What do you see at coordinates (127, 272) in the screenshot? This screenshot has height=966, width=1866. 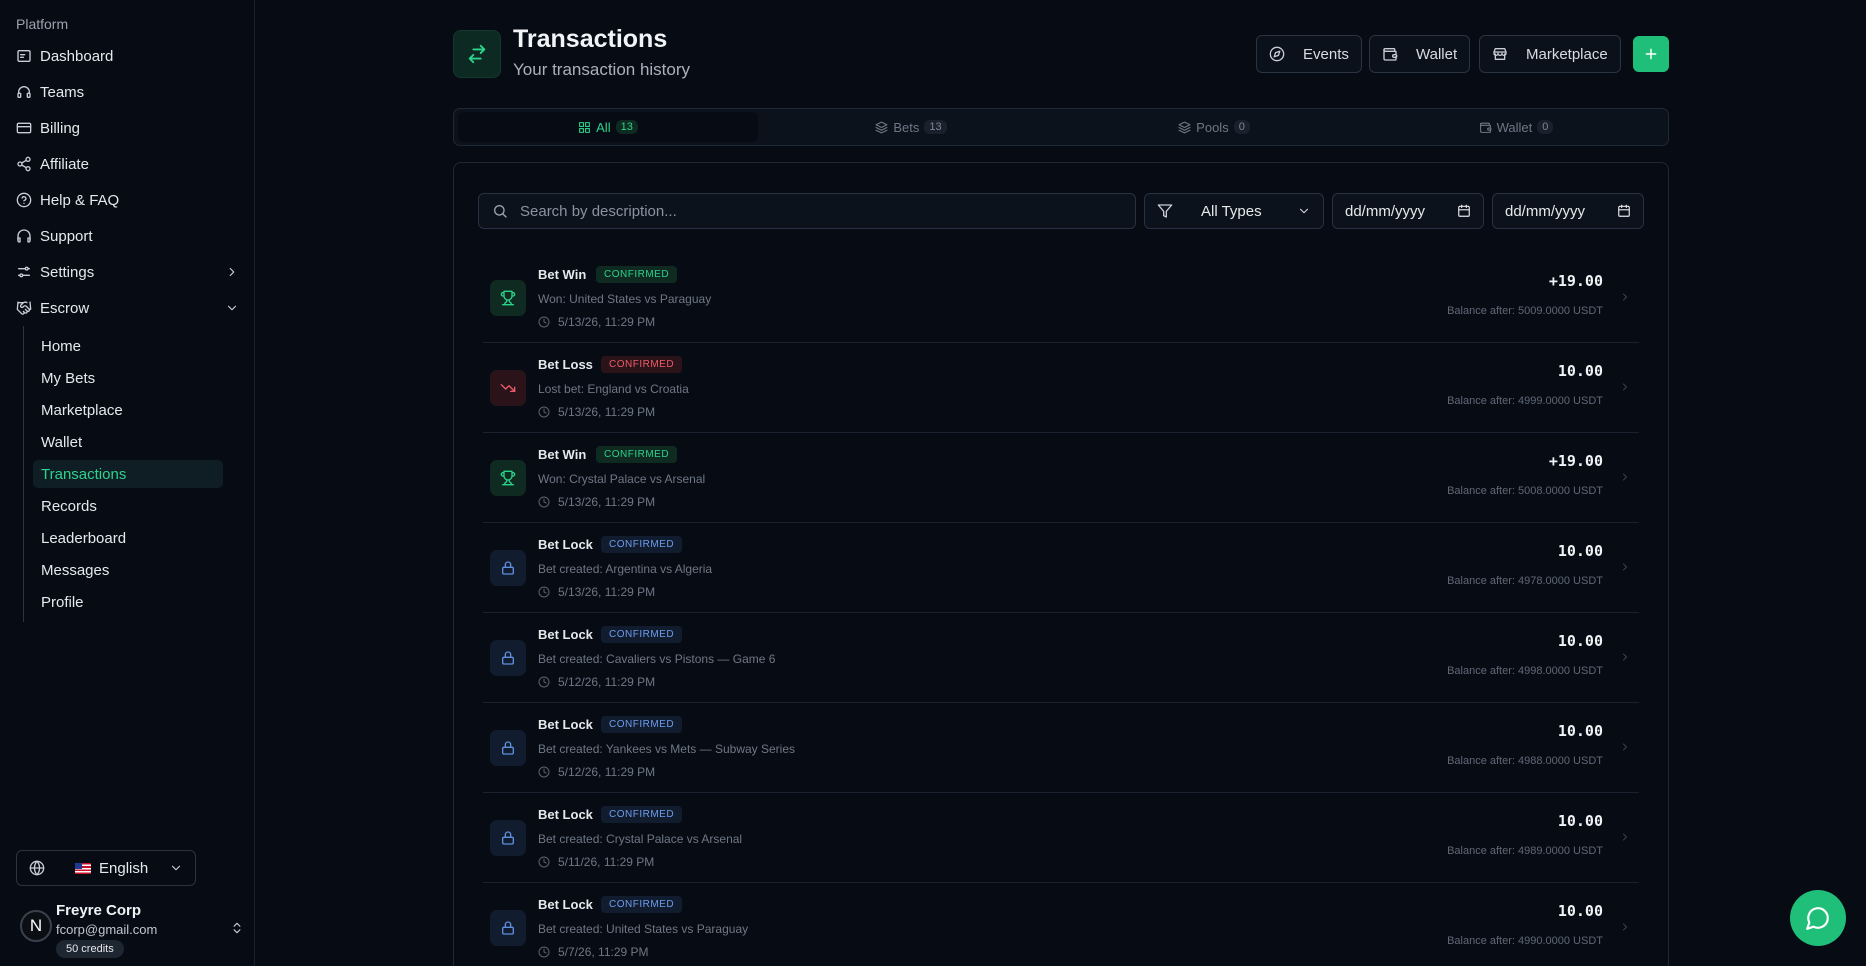 I see `sidebar-item-settings: Settings` at bounding box center [127, 272].